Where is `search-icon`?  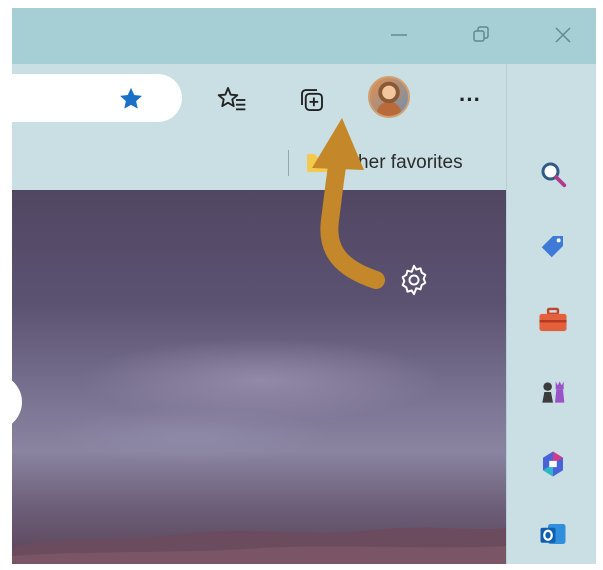
search-icon is located at coordinates (554, 175).